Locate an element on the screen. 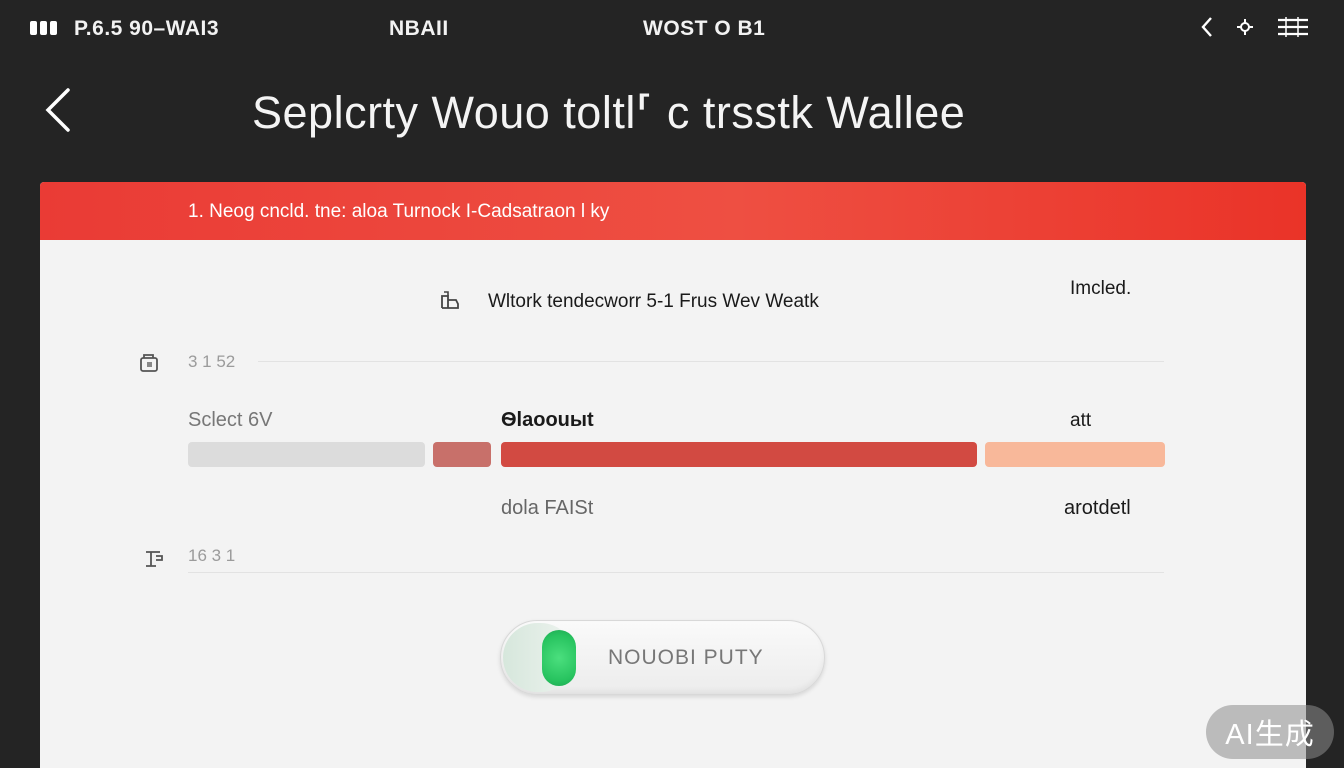 The width and height of the screenshot is (1344, 768). page-title: Seplcrty Wouo toltl⸢ c trsstk Wallee is located at coordinates (609, 112).